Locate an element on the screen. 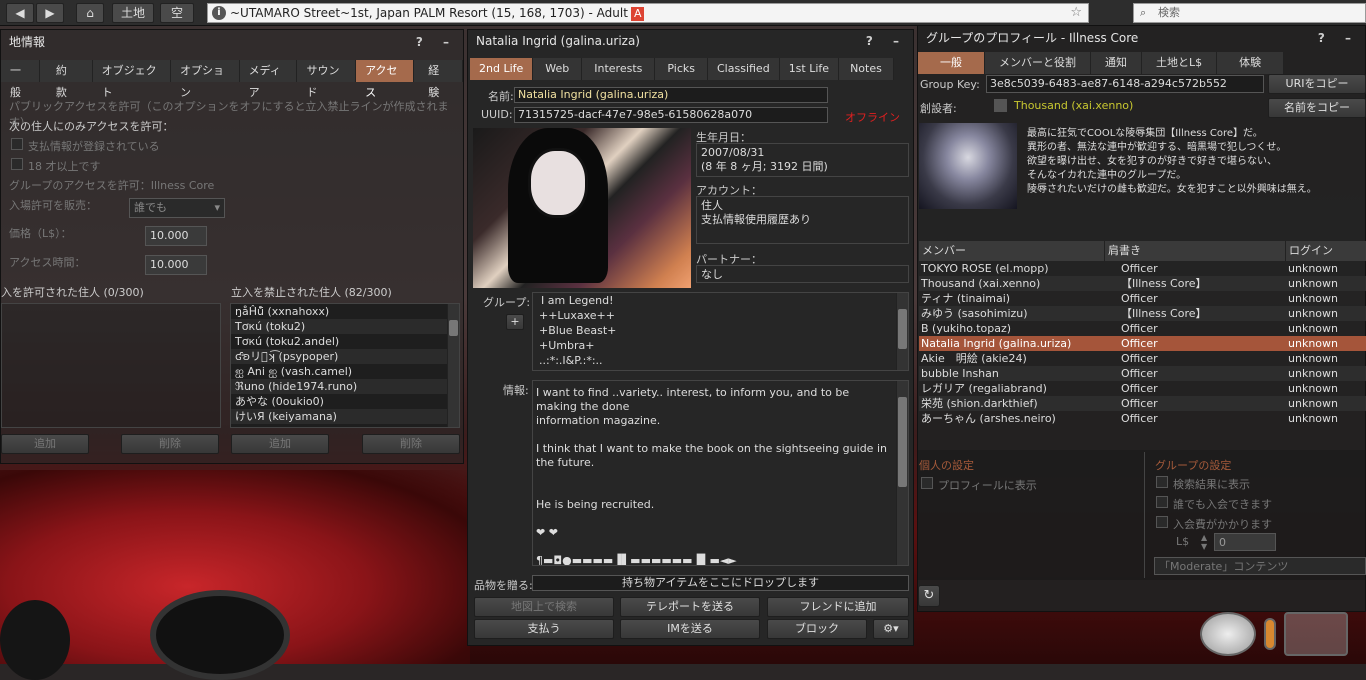 The width and height of the screenshot is (1366, 680). camera-pan-control is located at coordinates (1316, 634).